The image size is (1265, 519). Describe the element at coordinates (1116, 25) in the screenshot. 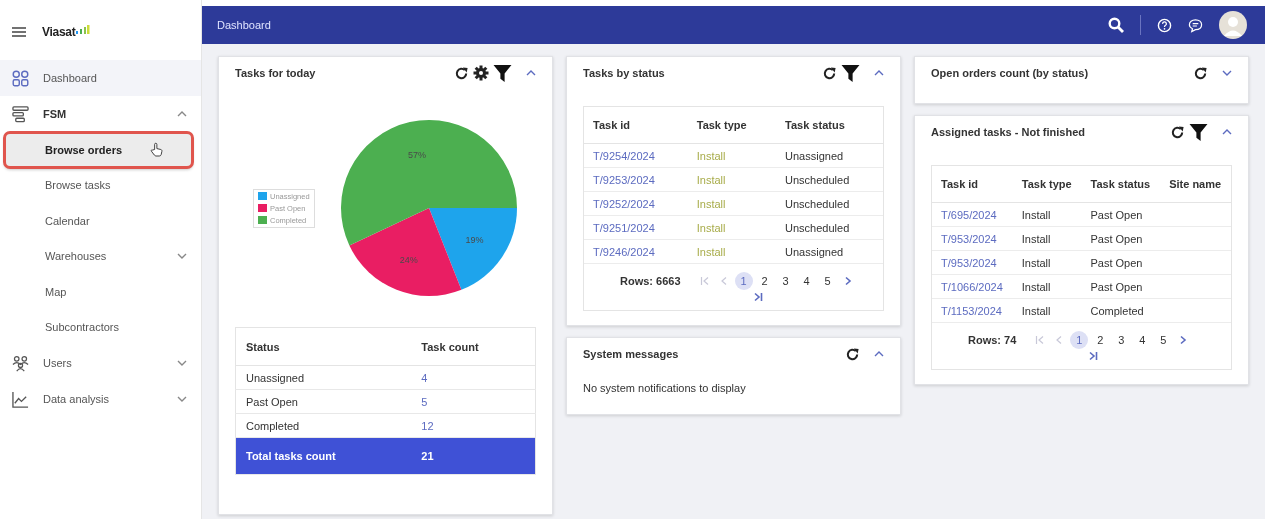

I see `search-icon` at that location.